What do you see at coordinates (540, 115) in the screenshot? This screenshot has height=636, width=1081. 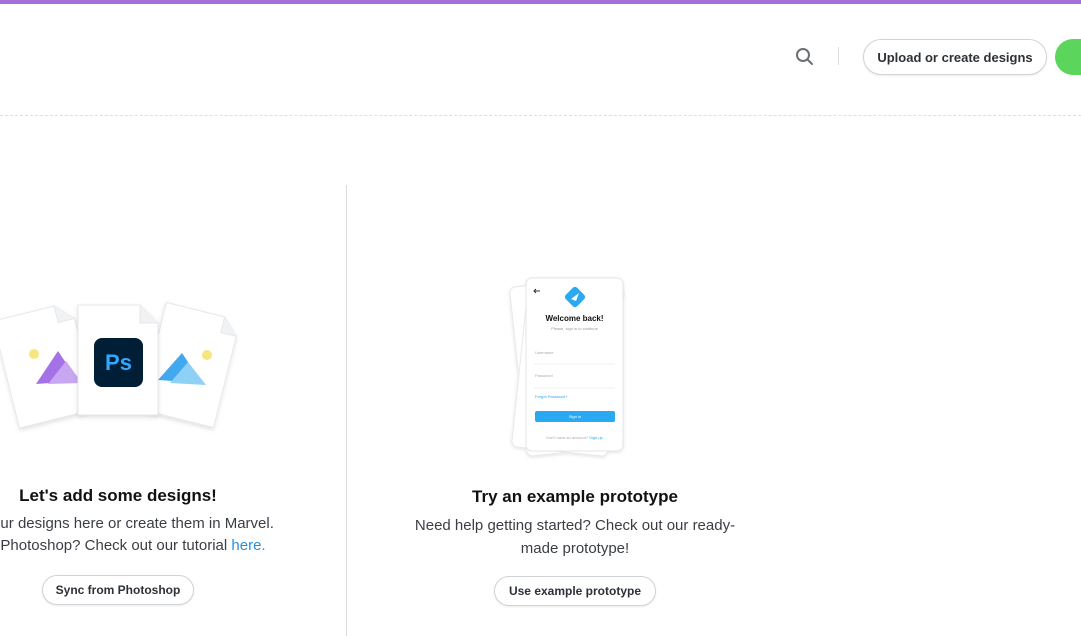 I see `header-divider` at bounding box center [540, 115].